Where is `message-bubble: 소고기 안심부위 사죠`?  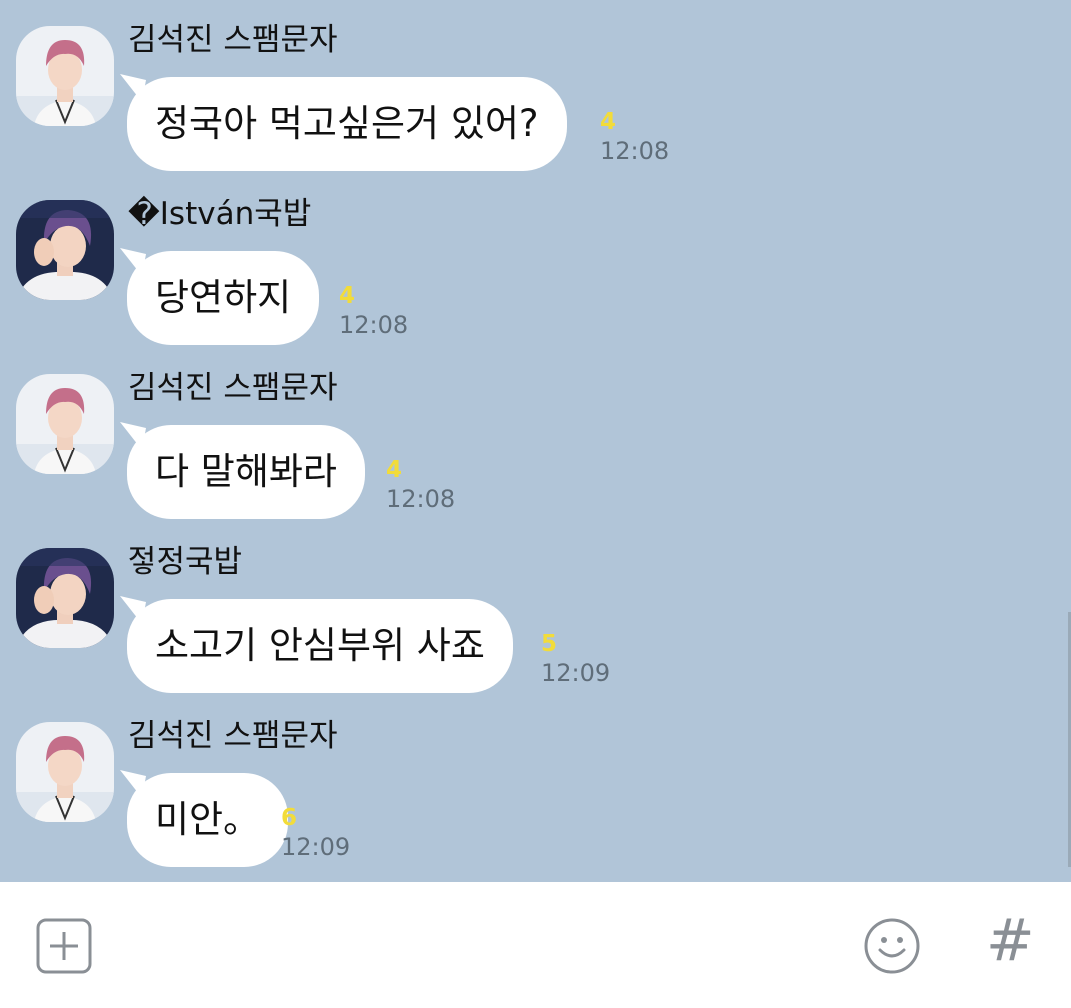 message-bubble: 소고기 안심부위 사죠 is located at coordinates (320, 646).